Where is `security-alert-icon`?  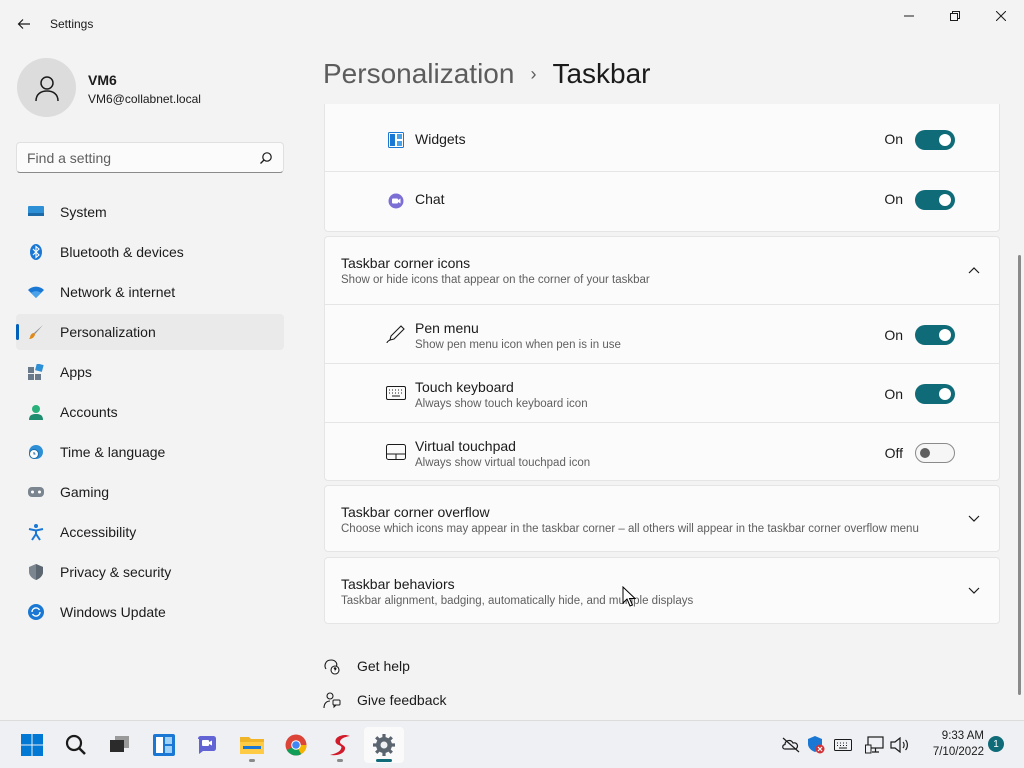 security-alert-icon is located at coordinates (816, 745).